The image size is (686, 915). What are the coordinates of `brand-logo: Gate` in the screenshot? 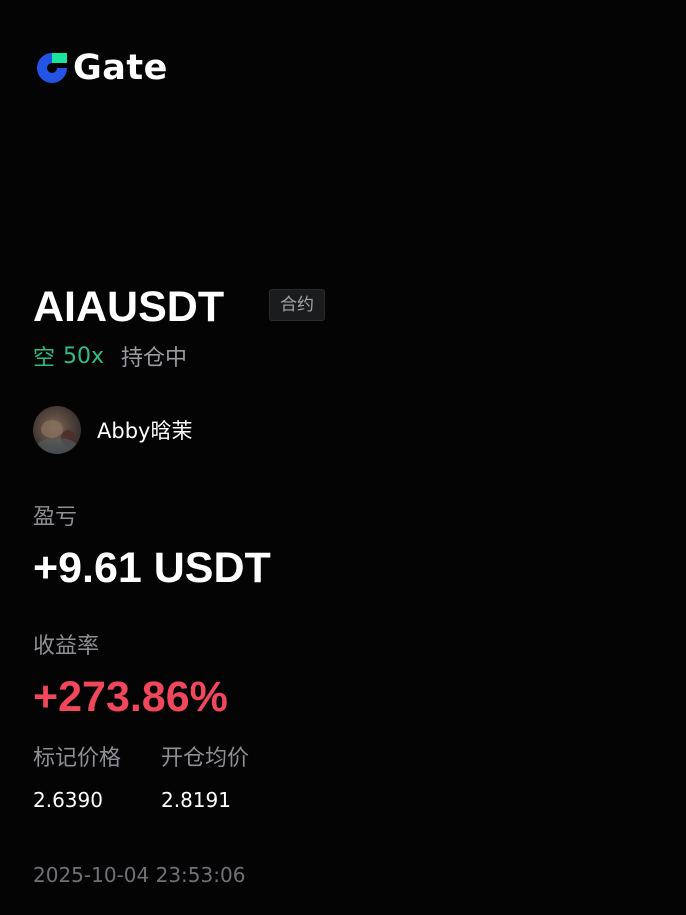 It's located at (101, 68).